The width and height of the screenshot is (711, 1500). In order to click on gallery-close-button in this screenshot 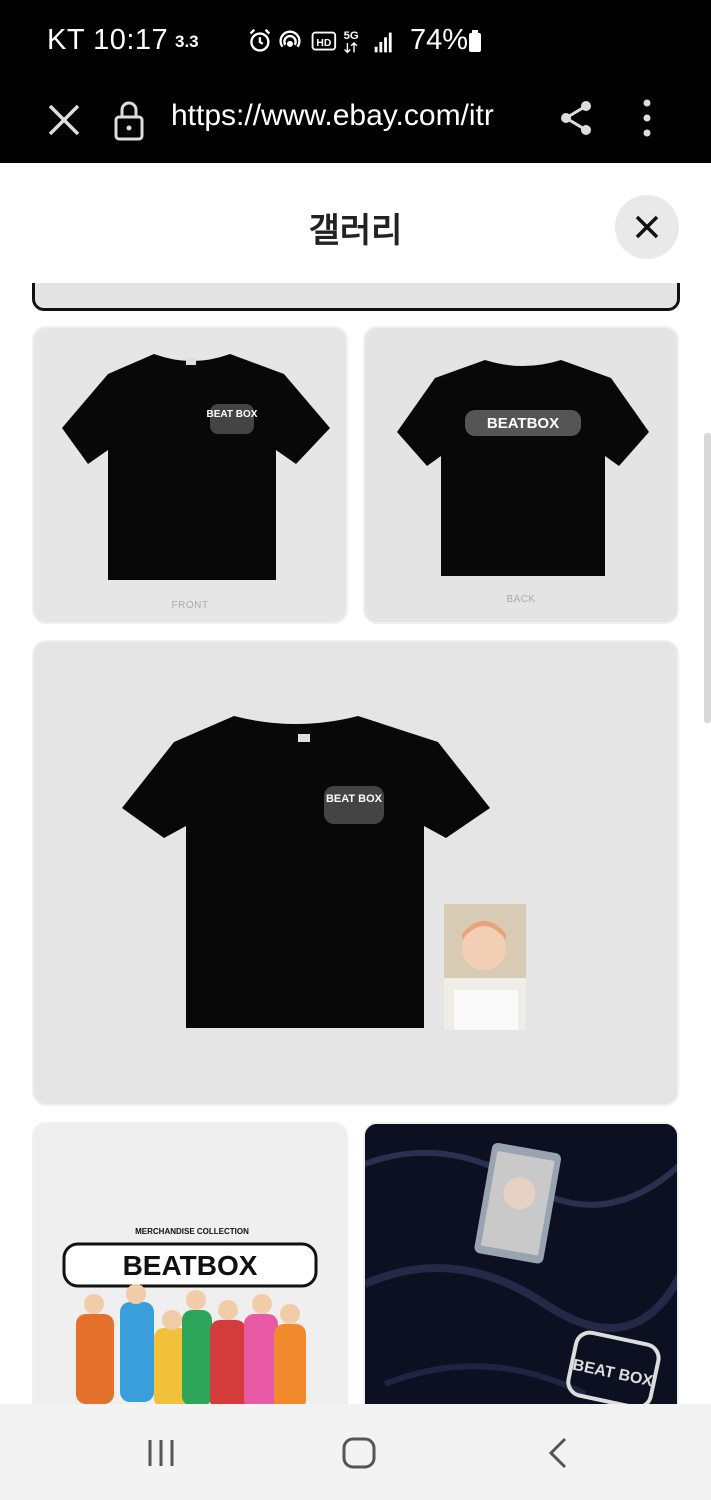, I will do `click(647, 227)`.